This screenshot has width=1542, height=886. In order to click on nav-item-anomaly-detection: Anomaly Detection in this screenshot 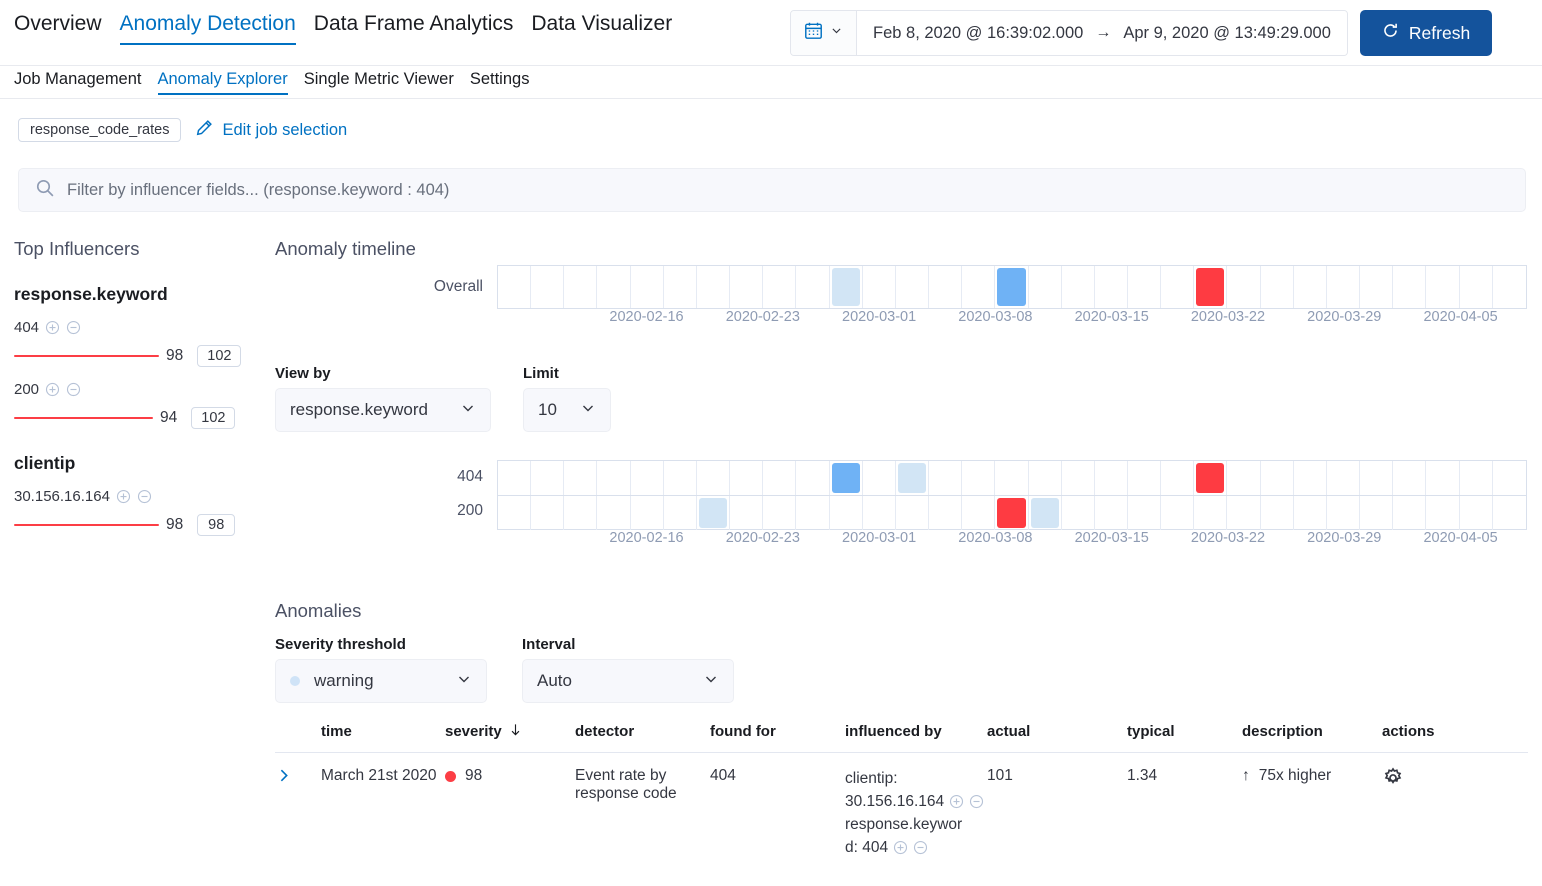, I will do `click(207, 27)`.